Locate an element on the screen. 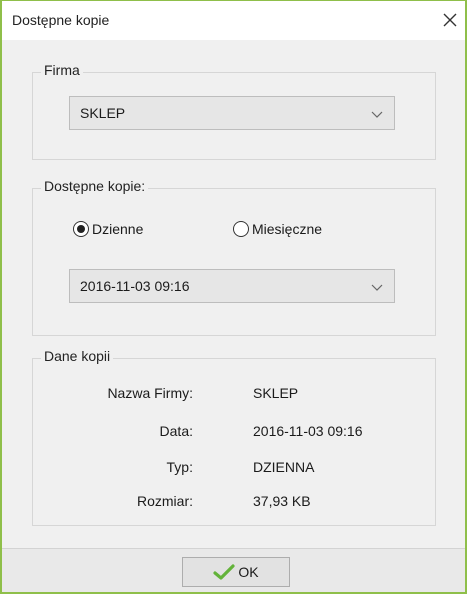 The image size is (467, 594). info-label-data: Data: is located at coordinates (176, 431).